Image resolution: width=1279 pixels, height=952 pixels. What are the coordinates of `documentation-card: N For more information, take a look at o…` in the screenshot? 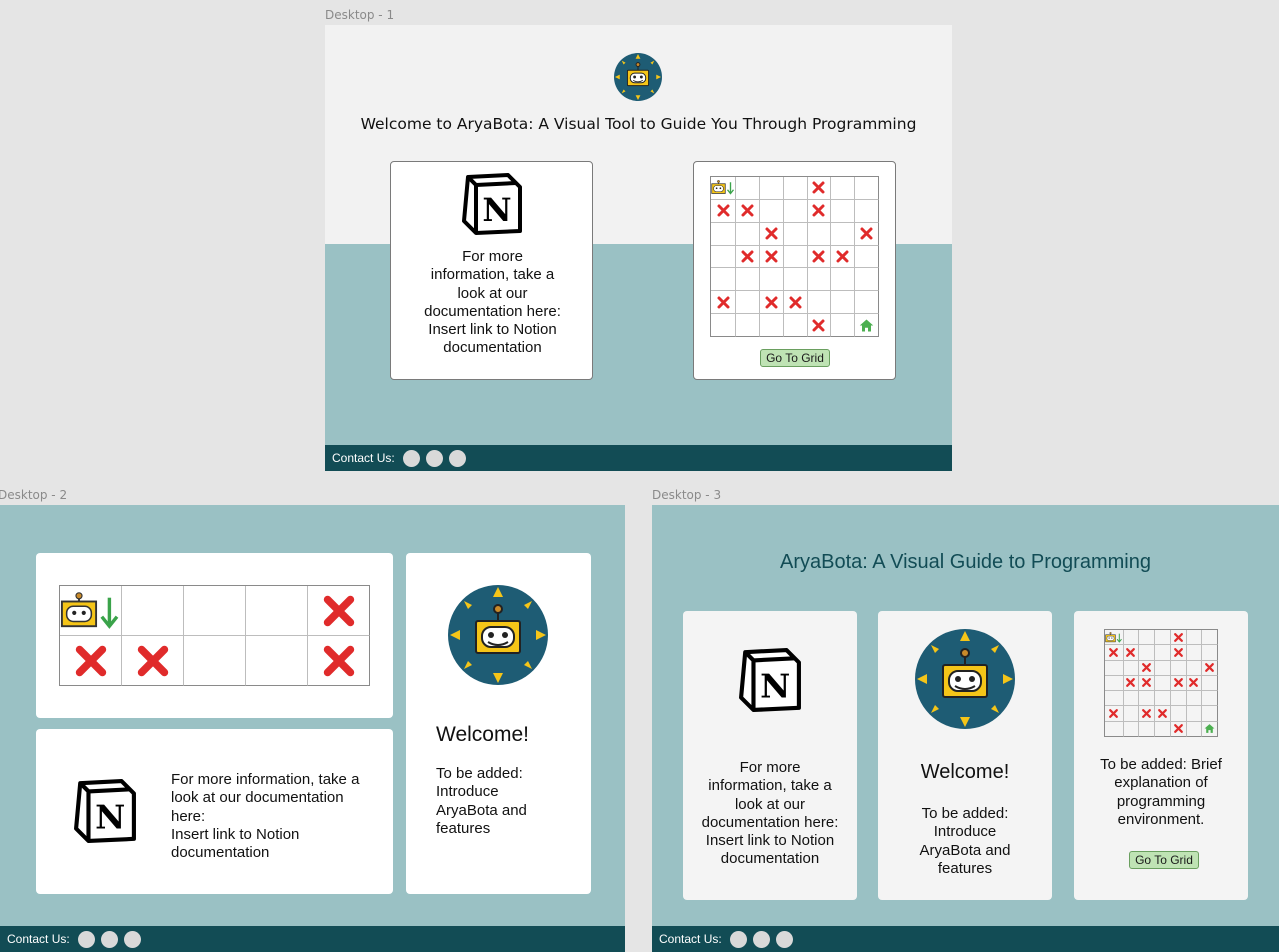 It's located at (491, 270).